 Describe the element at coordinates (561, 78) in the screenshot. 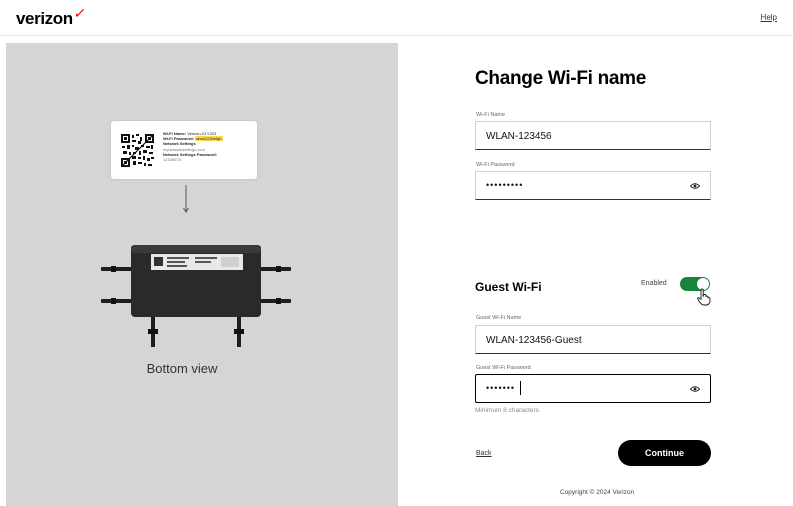

I see `page-title: Change Wi-Fi name` at that location.